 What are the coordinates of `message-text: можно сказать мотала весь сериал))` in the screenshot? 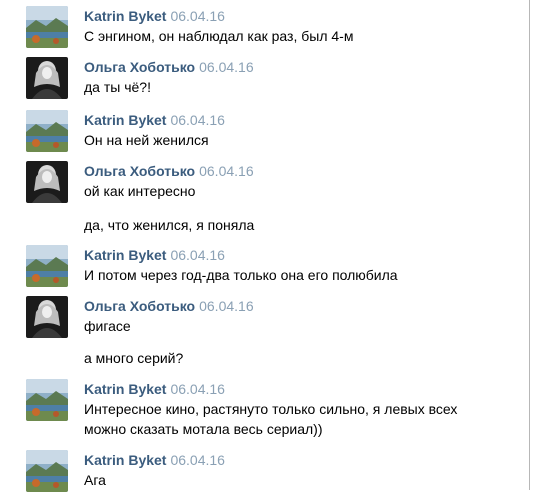 It's located at (203, 429).